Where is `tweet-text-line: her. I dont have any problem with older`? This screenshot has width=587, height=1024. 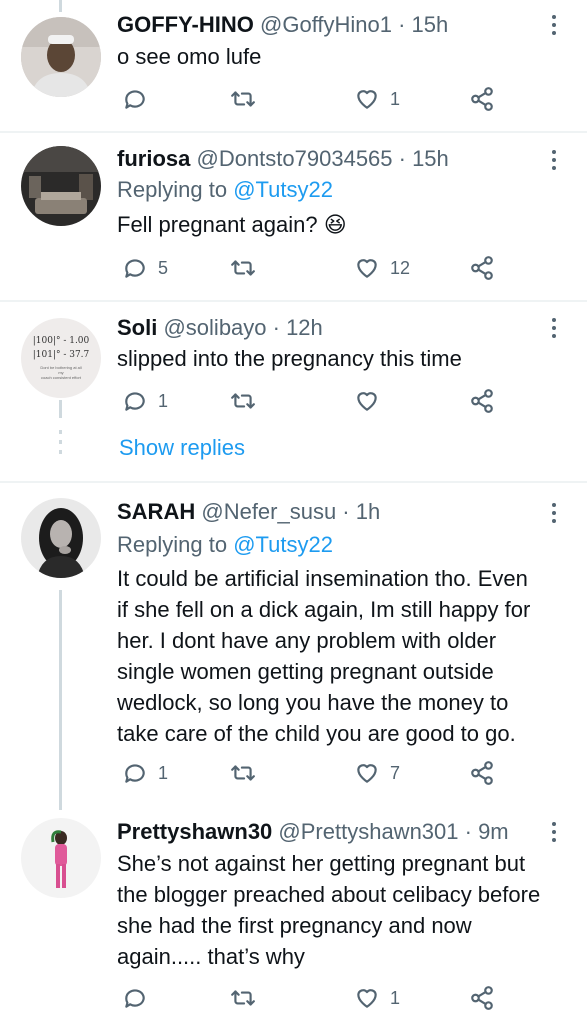 tweet-text-line: her. I dont have any problem with older is located at coordinates (307, 640).